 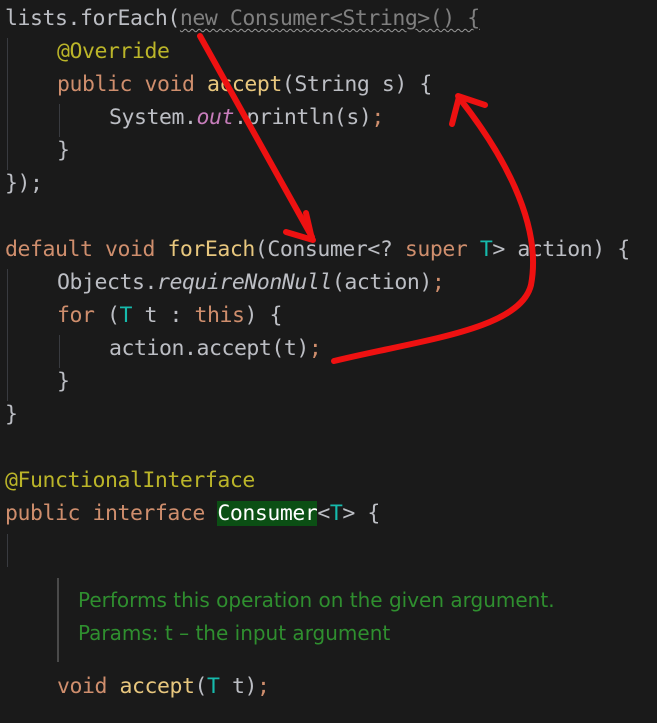 I want to click on for-var: t :, so click(x=163, y=315).